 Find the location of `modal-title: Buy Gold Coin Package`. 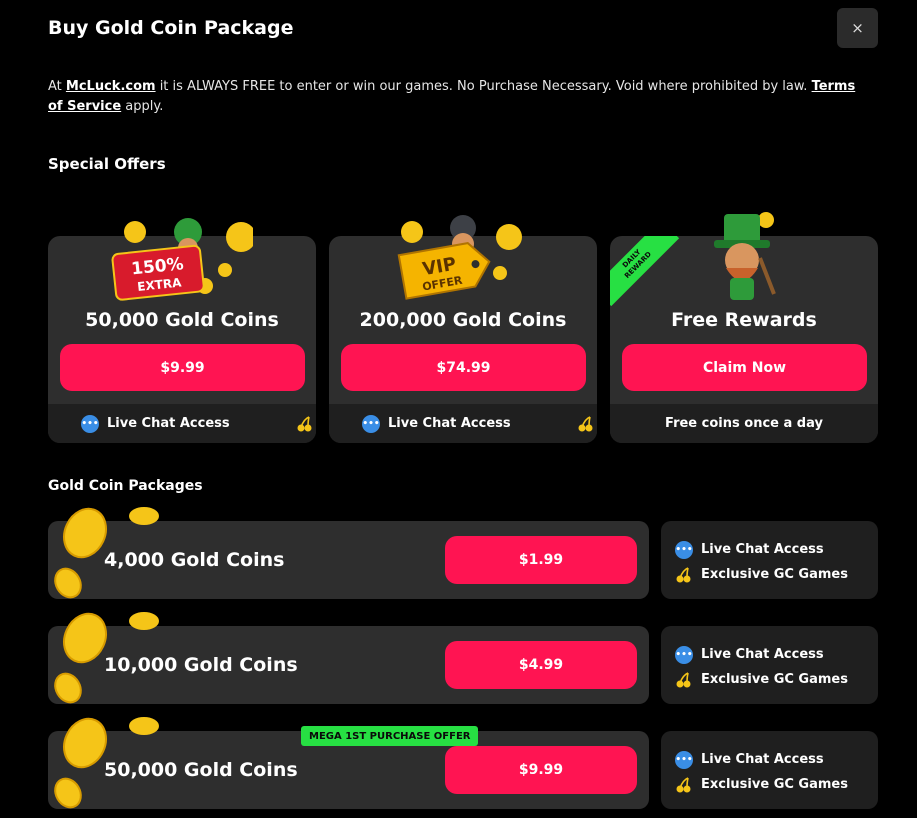

modal-title: Buy Gold Coin Package is located at coordinates (171, 28).